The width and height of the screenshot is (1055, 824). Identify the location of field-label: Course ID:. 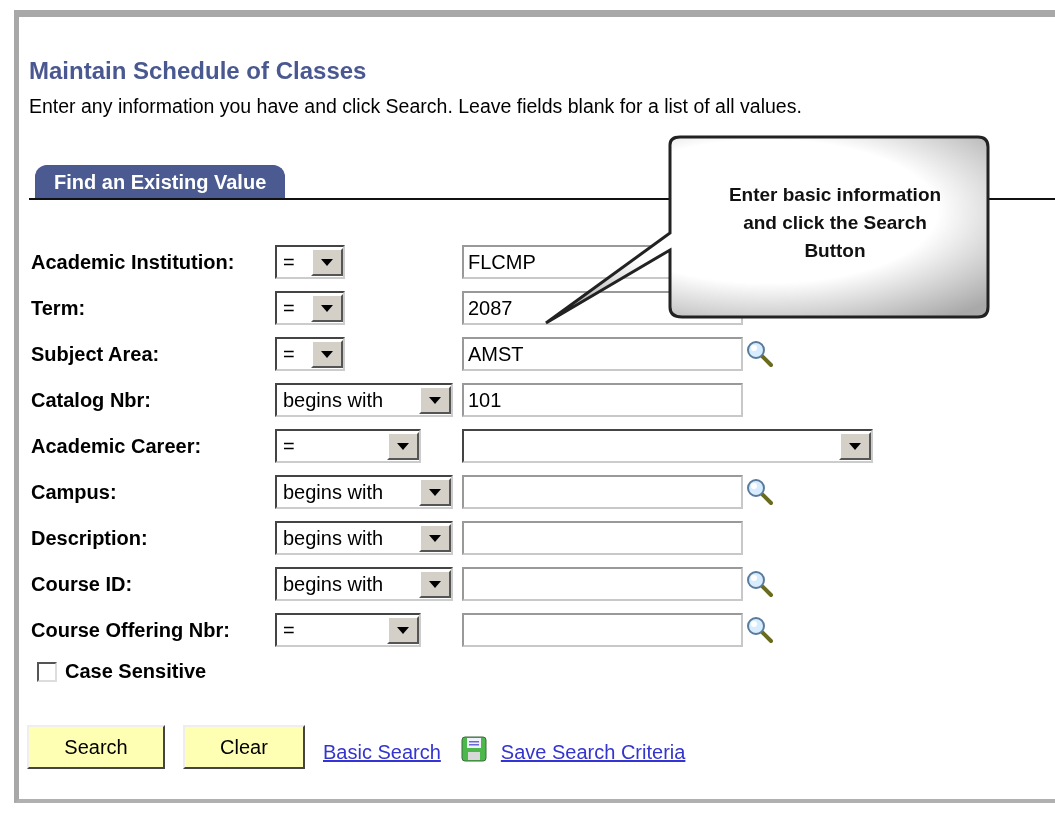
(82, 584).